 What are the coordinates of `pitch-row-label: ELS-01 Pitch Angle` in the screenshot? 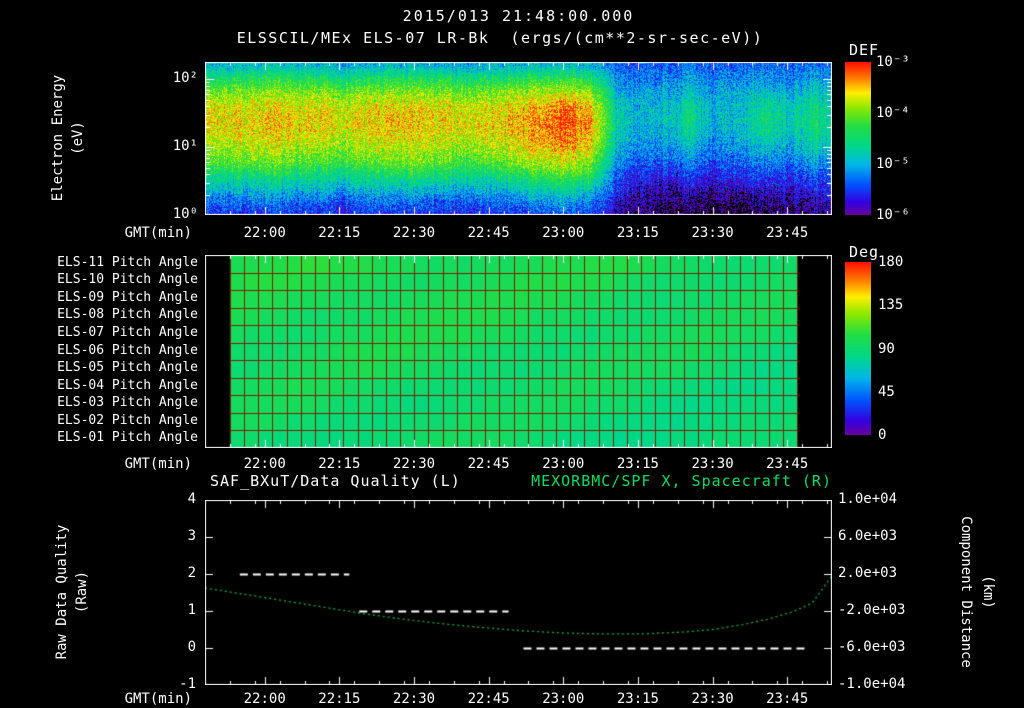 It's located at (127, 438).